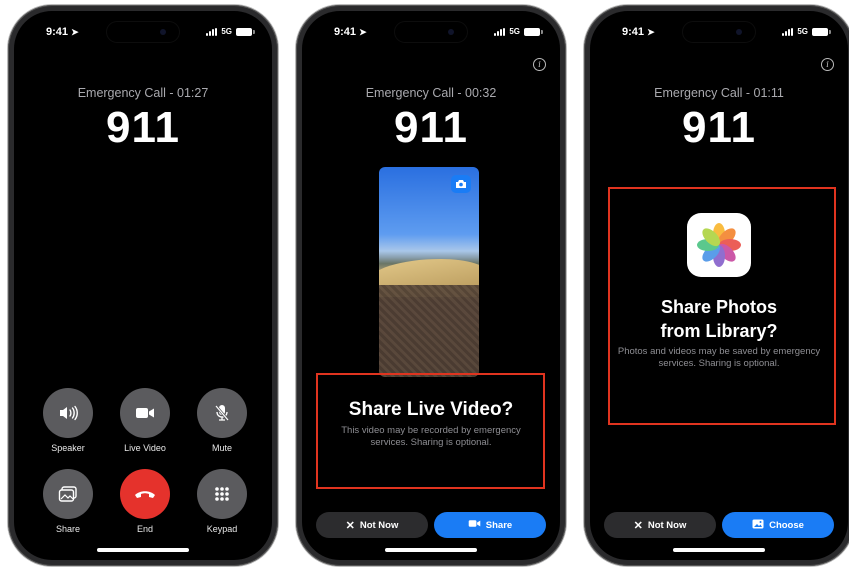  What do you see at coordinates (429, 330) in the screenshot?
I see `ground-scenery` at bounding box center [429, 330].